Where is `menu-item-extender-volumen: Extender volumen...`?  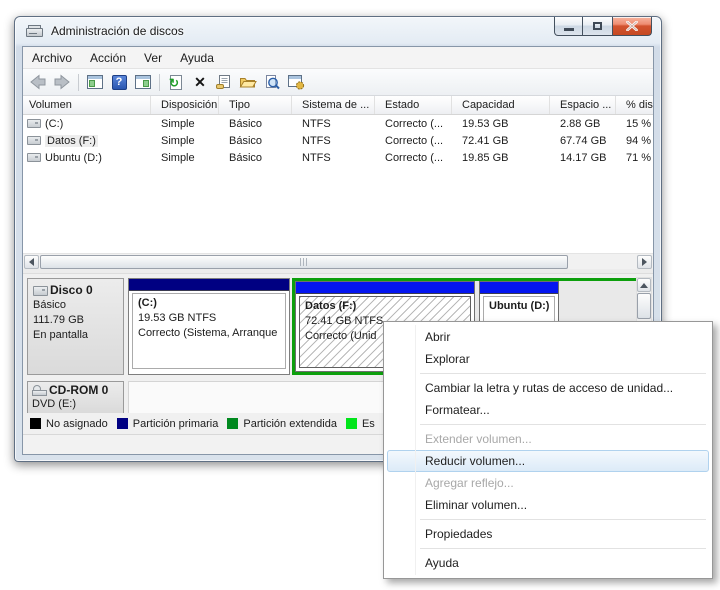 menu-item-extender-volumen: Extender volumen... is located at coordinates (478, 439).